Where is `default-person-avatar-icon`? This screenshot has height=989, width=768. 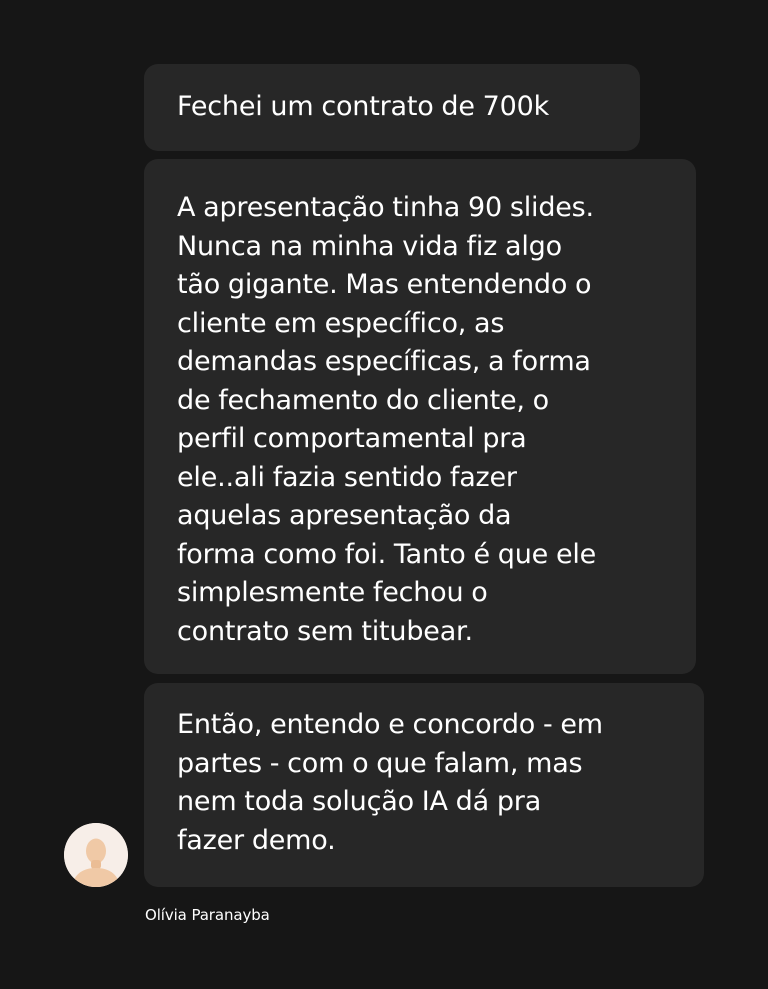 default-person-avatar-icon is located at coordinates (96, 855).